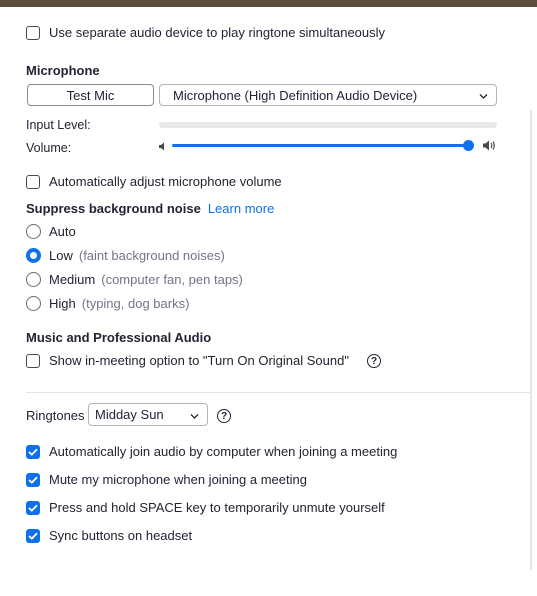  I want to click on noise-option-hint: (faint background noises), so click(151, 255).